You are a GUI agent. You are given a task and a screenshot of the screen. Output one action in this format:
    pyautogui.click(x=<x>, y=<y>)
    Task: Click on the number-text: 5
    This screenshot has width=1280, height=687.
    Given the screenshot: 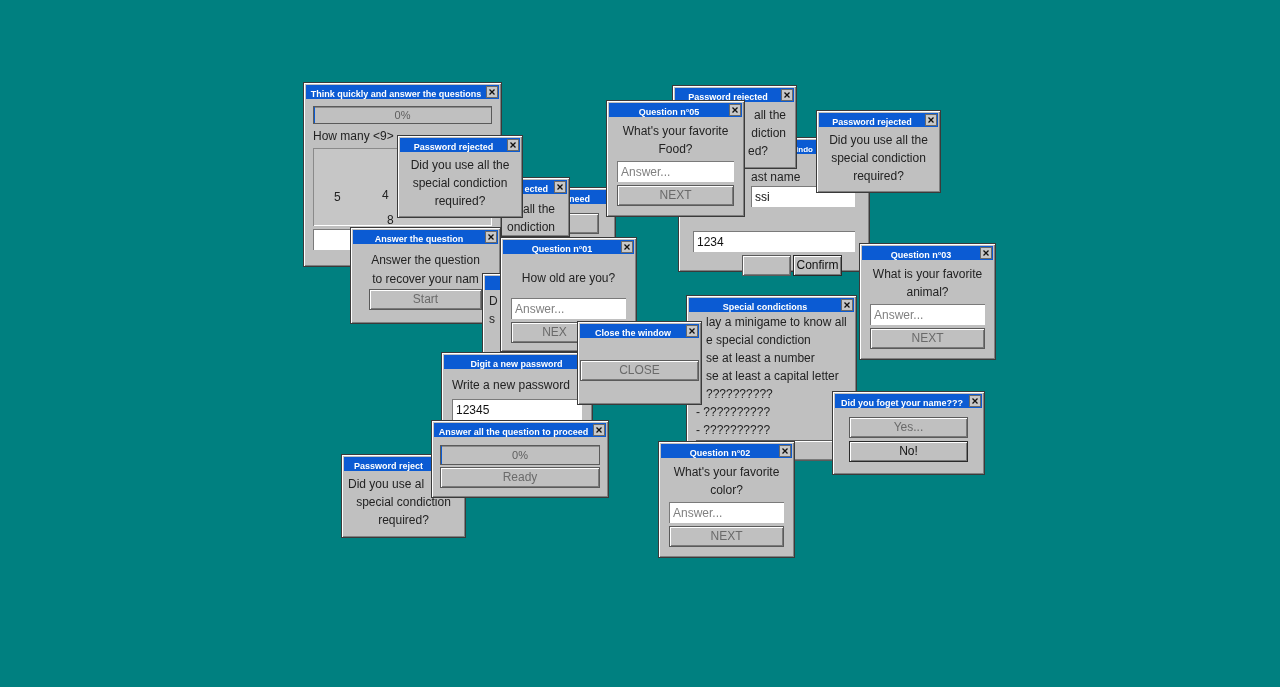 What is the action you would take?
    pyautogui.click(x=337, y=197)
    